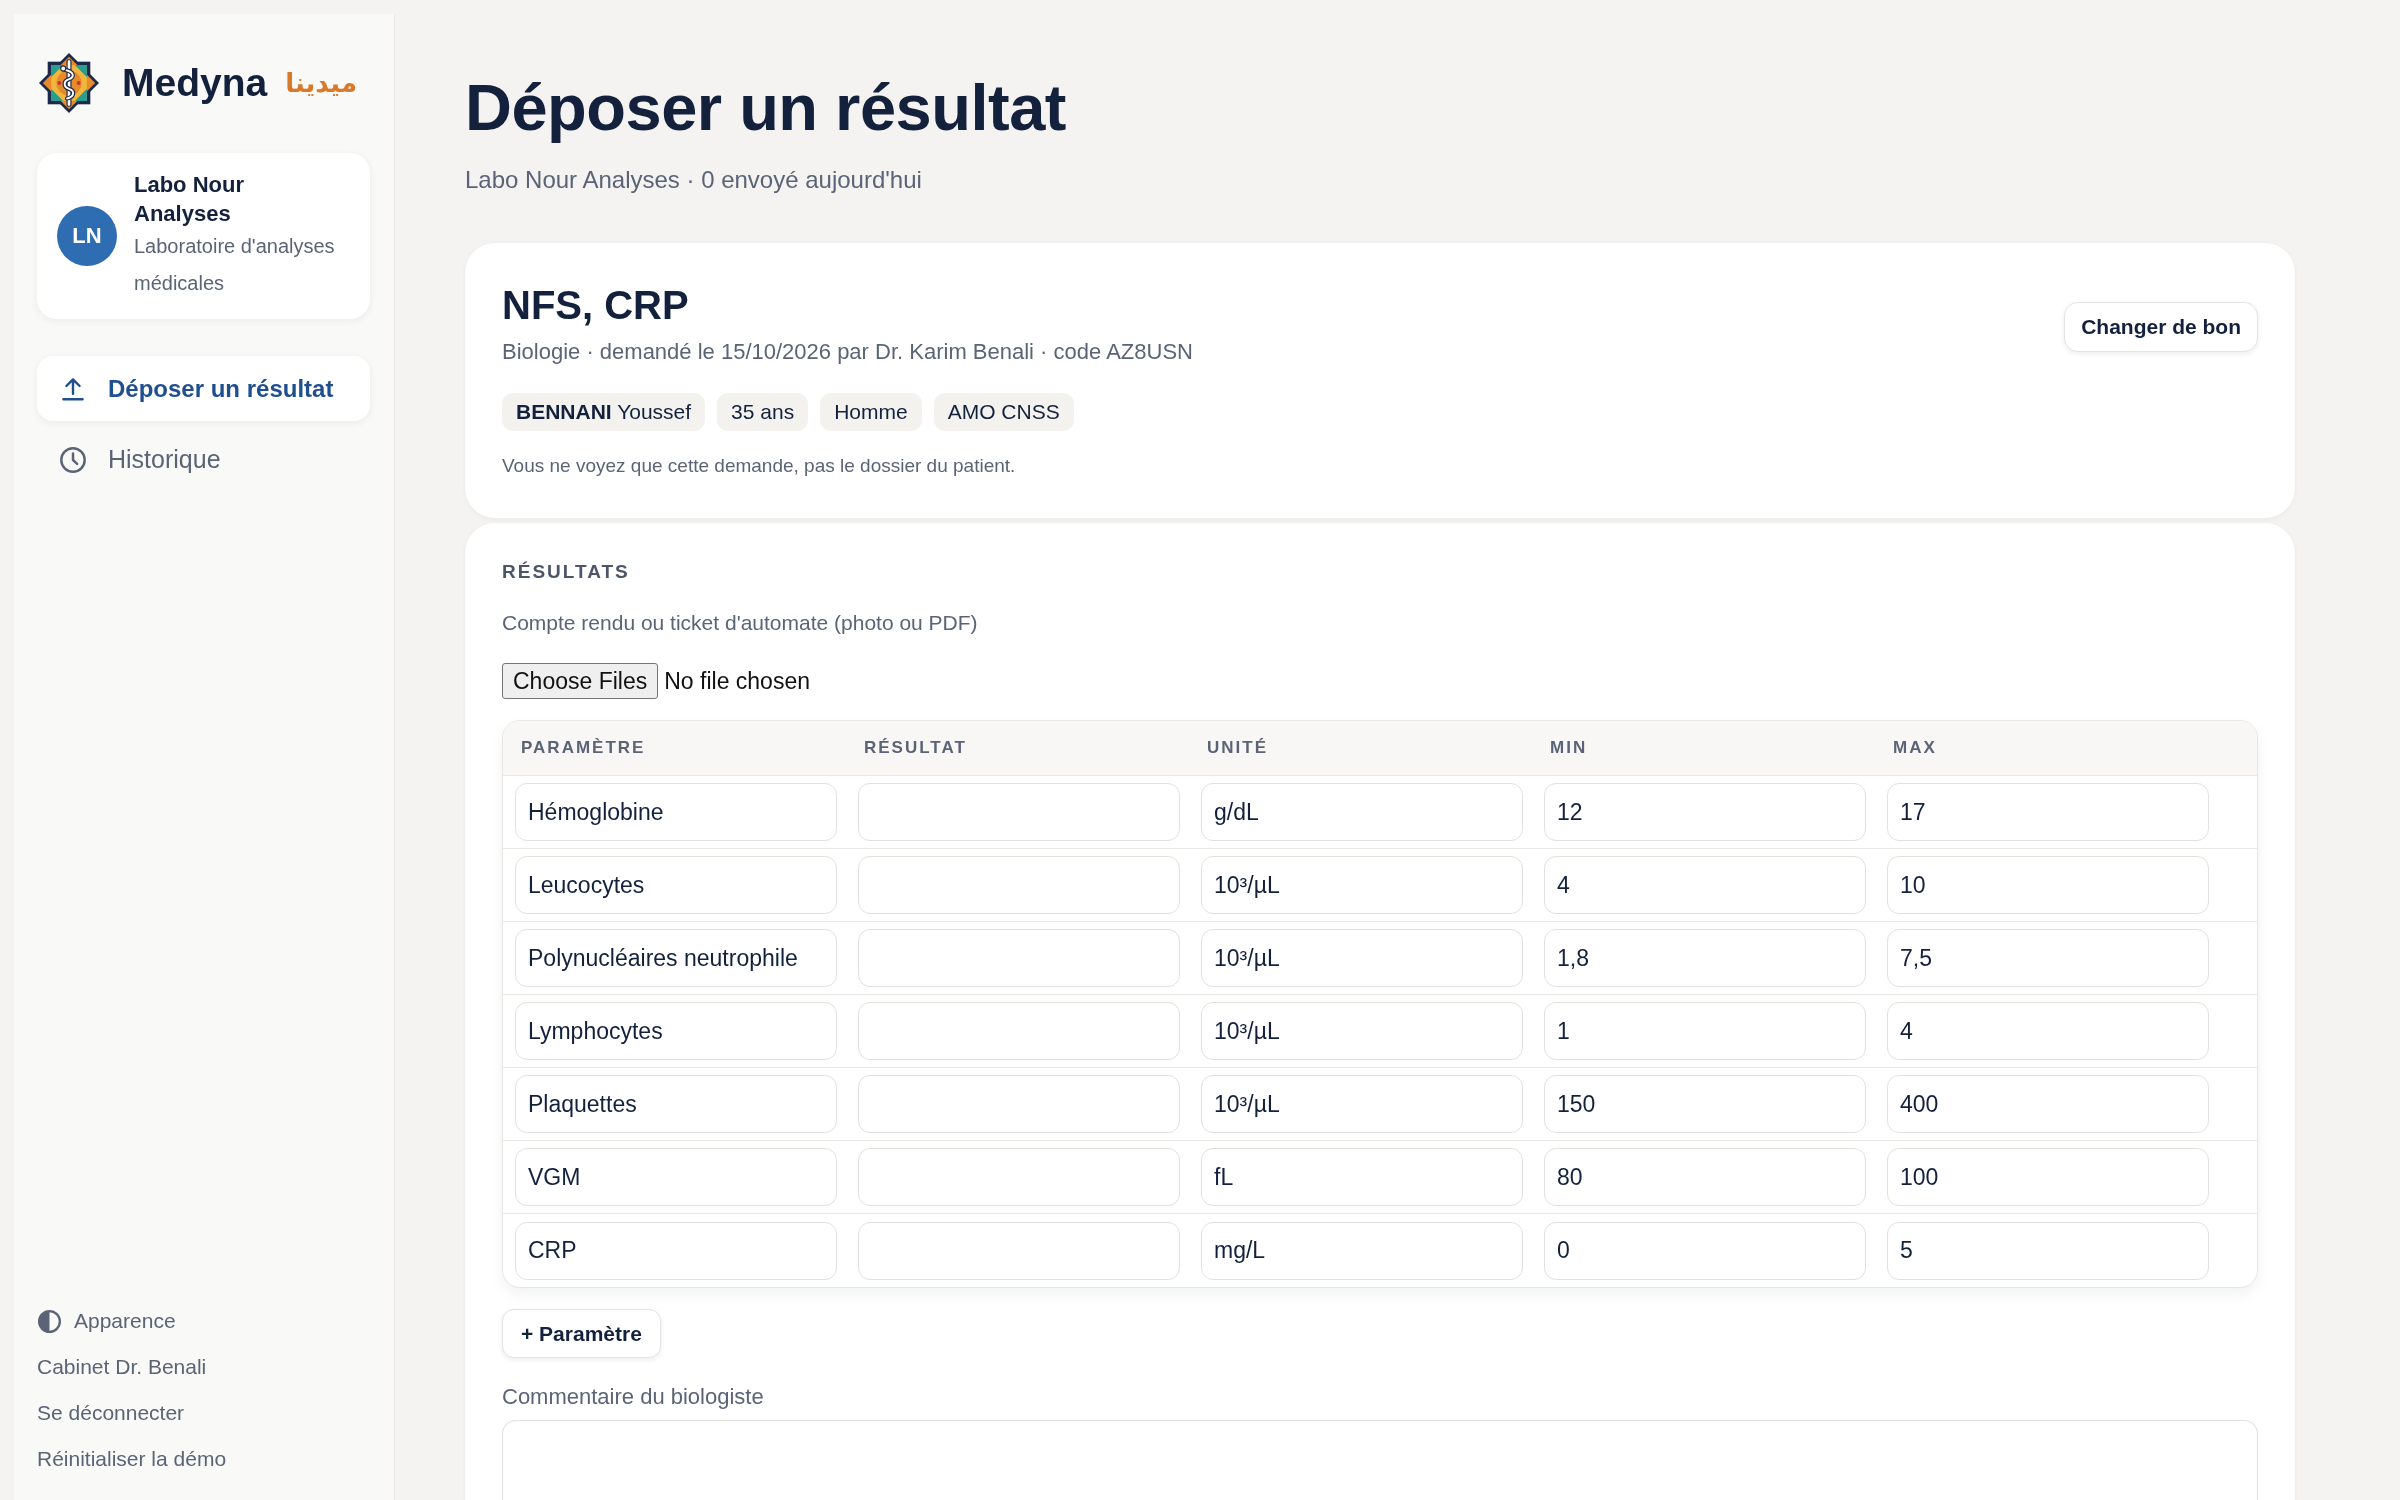 The width and height of the screenshot is (2400, 1500). What do you see at coordinates (1237, 748) in the screenshot?
I see `column-header: UNITÉ` at bounding box center [1237, 748].